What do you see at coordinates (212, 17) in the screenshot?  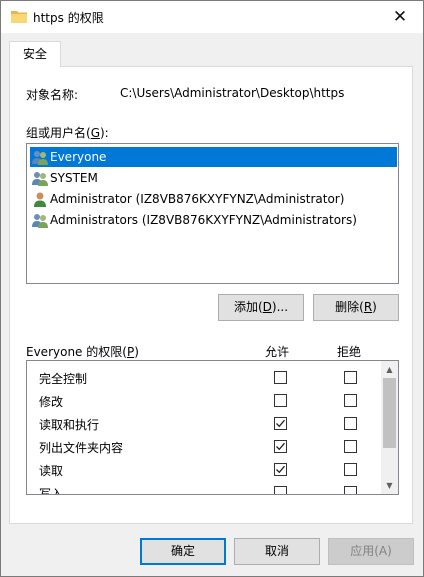 I see `title-bar: https 的权限 ✕` at bounding box center [212, 17].